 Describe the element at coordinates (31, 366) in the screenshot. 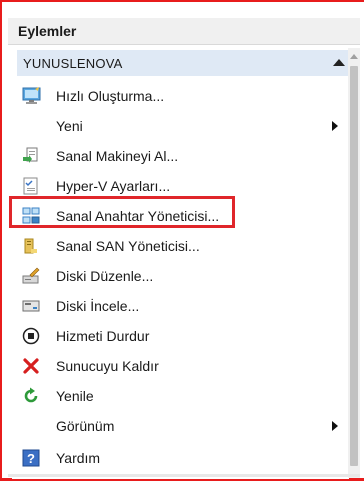

I see `remove-server-icon` at that location.